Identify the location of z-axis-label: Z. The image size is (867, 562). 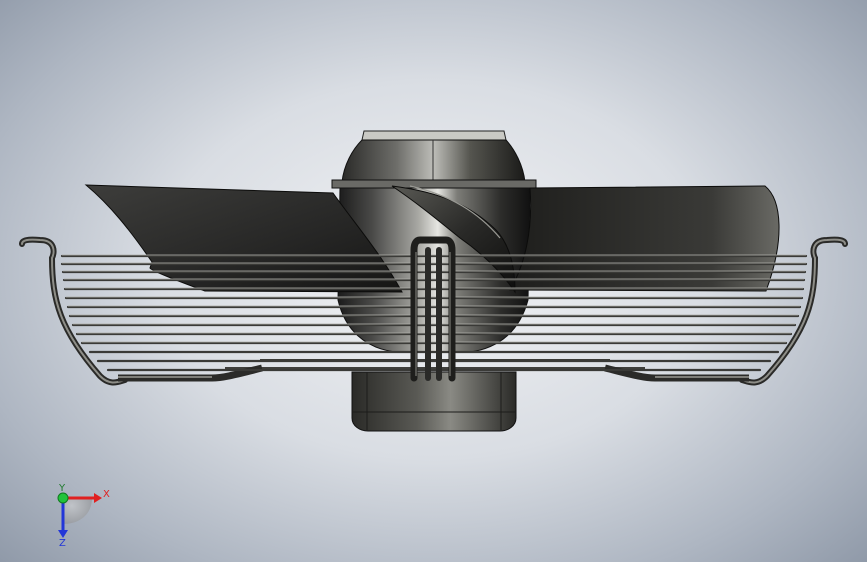
(62, 543).